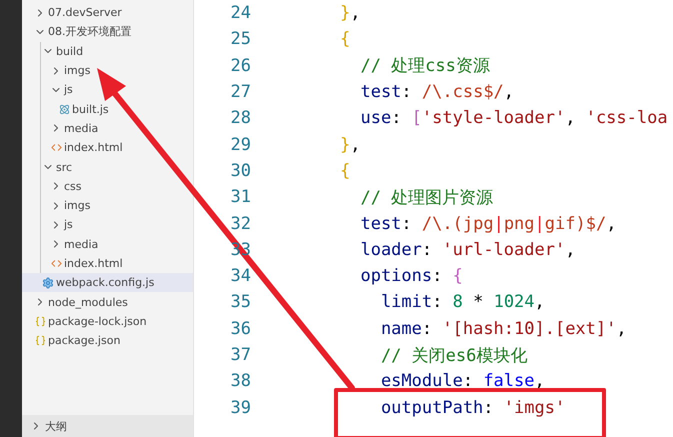 This screenshot has width=673, height=437. I want to click on code-line: loader: 'url-loader',, so click(467, 250).